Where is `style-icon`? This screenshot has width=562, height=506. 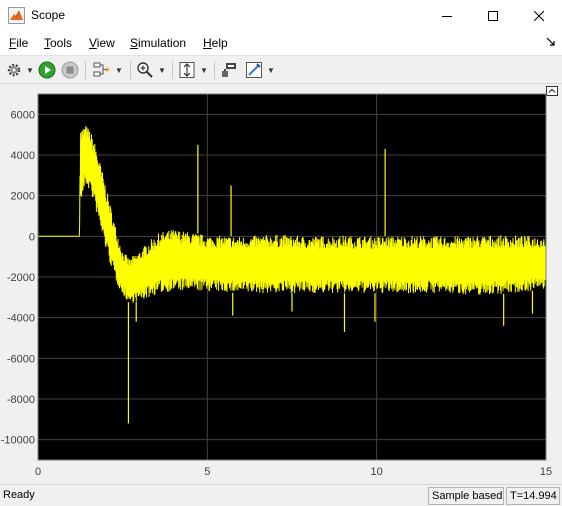 style-icon is located at coordinates (229, 70).